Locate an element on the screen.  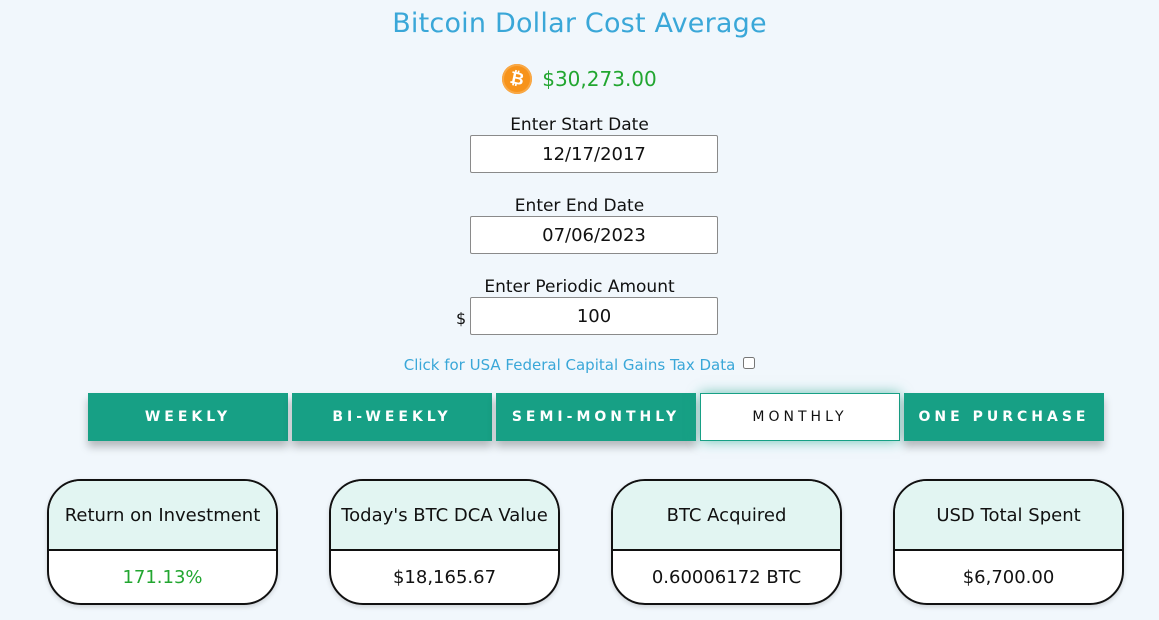
usd-spent-card-title: USD Total Spent is located at coordinates (1008, 516).